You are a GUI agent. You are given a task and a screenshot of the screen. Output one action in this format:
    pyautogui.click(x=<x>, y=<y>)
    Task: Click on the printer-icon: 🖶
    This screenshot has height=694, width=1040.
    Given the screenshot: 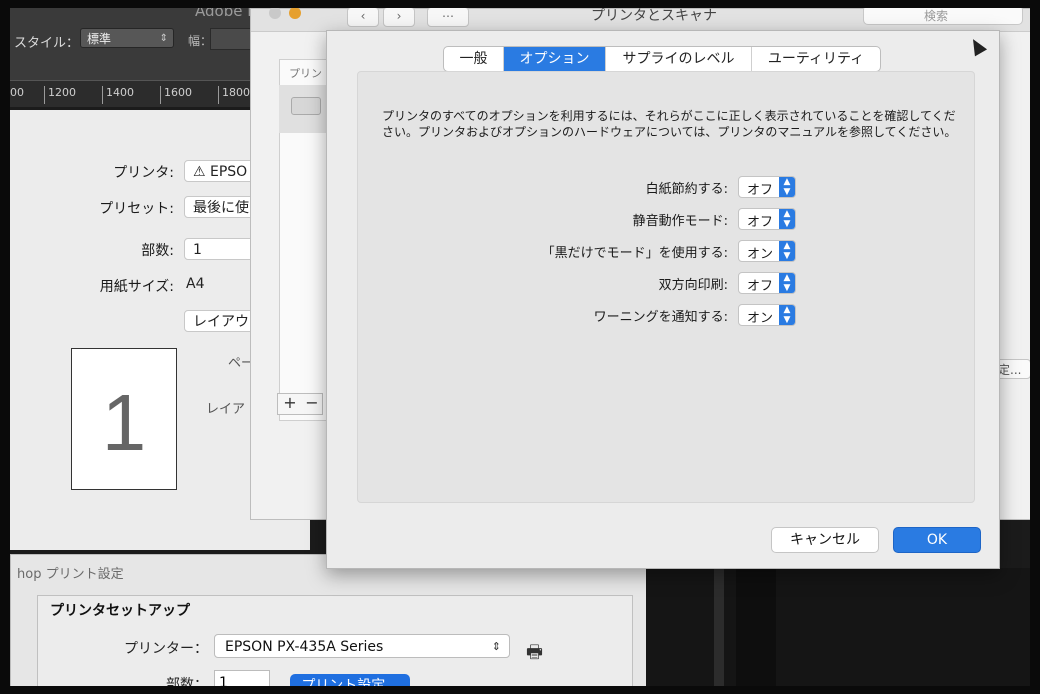 What is the action you would take?
    pyautogui.click(x=534, y=655)
    